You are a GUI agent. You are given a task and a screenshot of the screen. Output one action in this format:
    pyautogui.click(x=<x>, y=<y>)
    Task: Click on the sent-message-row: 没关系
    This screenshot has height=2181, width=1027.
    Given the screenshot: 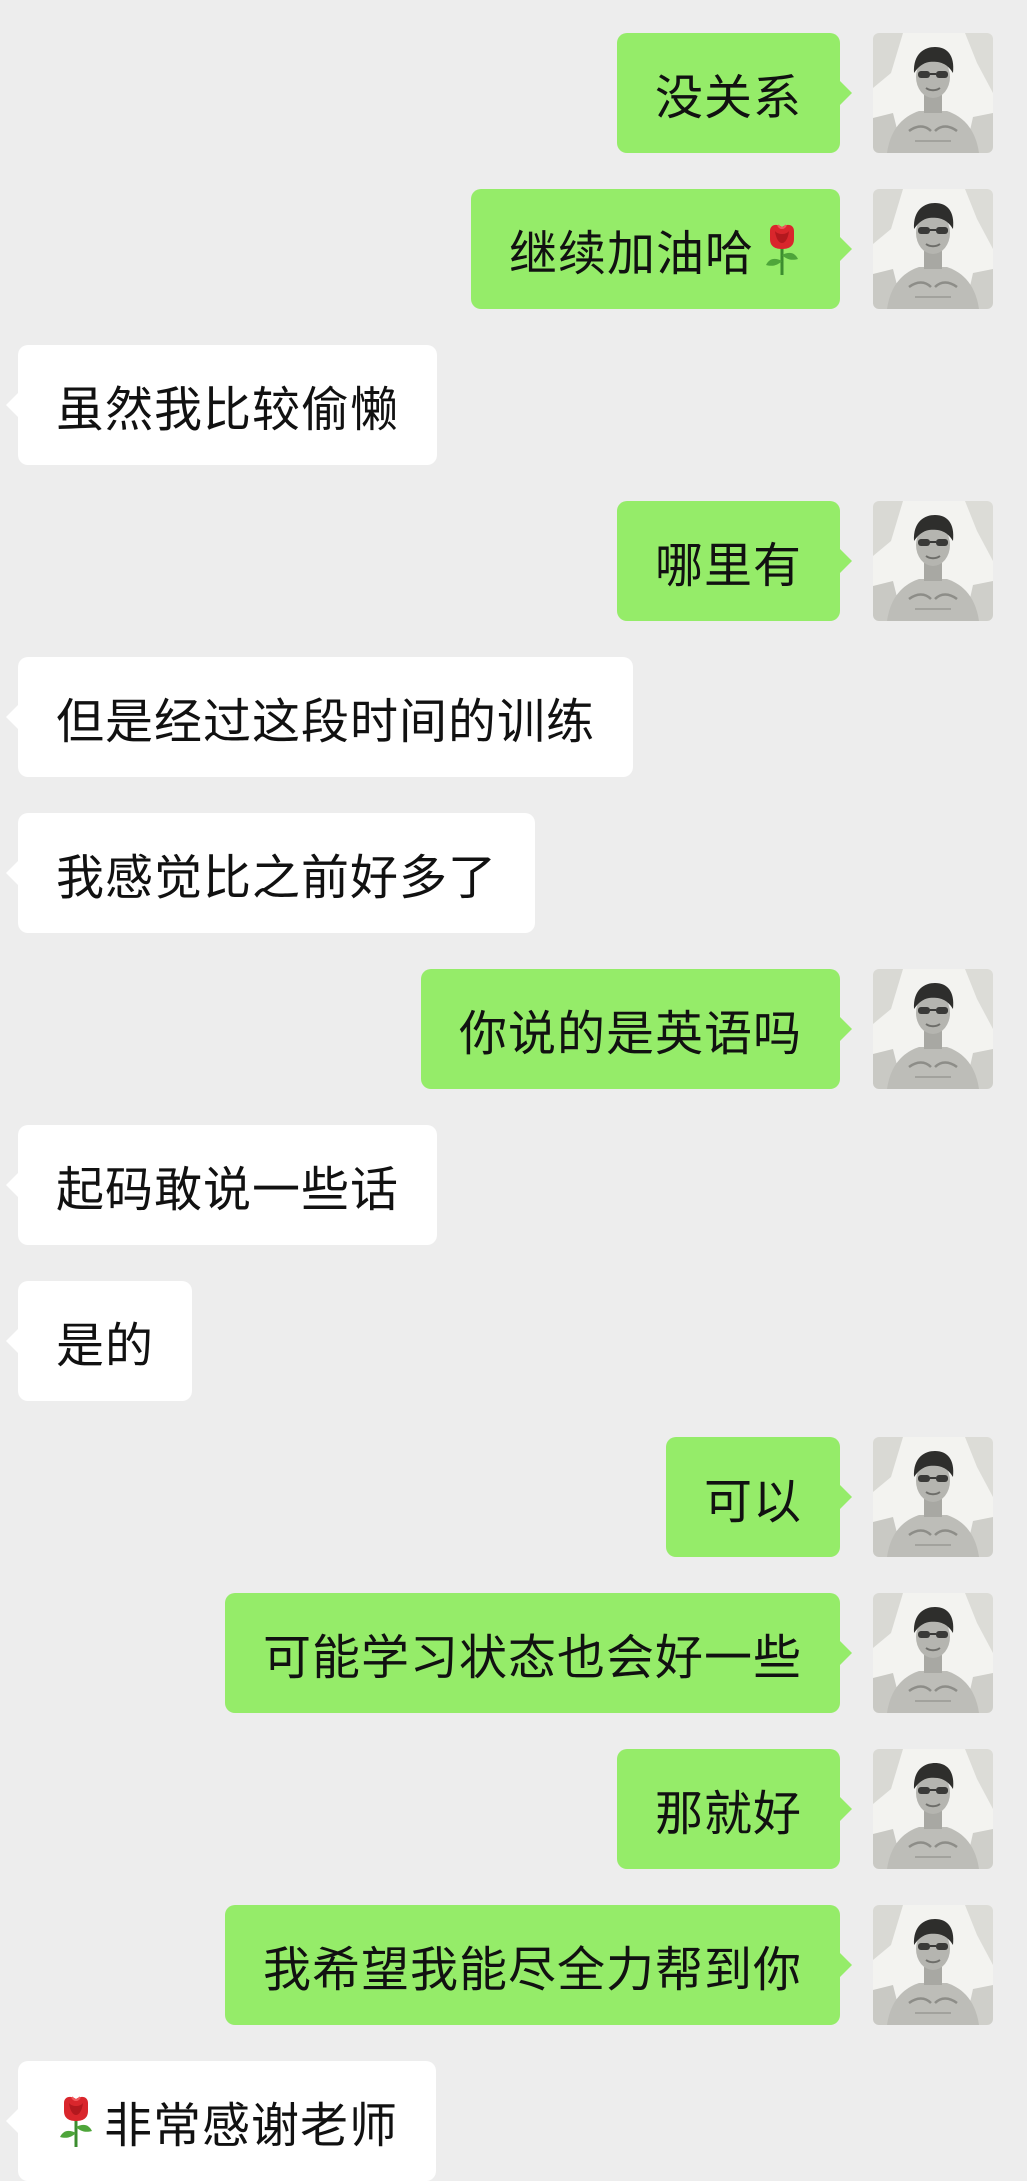 What is the action you would take?
    pyautogui.click(x=513, y=93)
    